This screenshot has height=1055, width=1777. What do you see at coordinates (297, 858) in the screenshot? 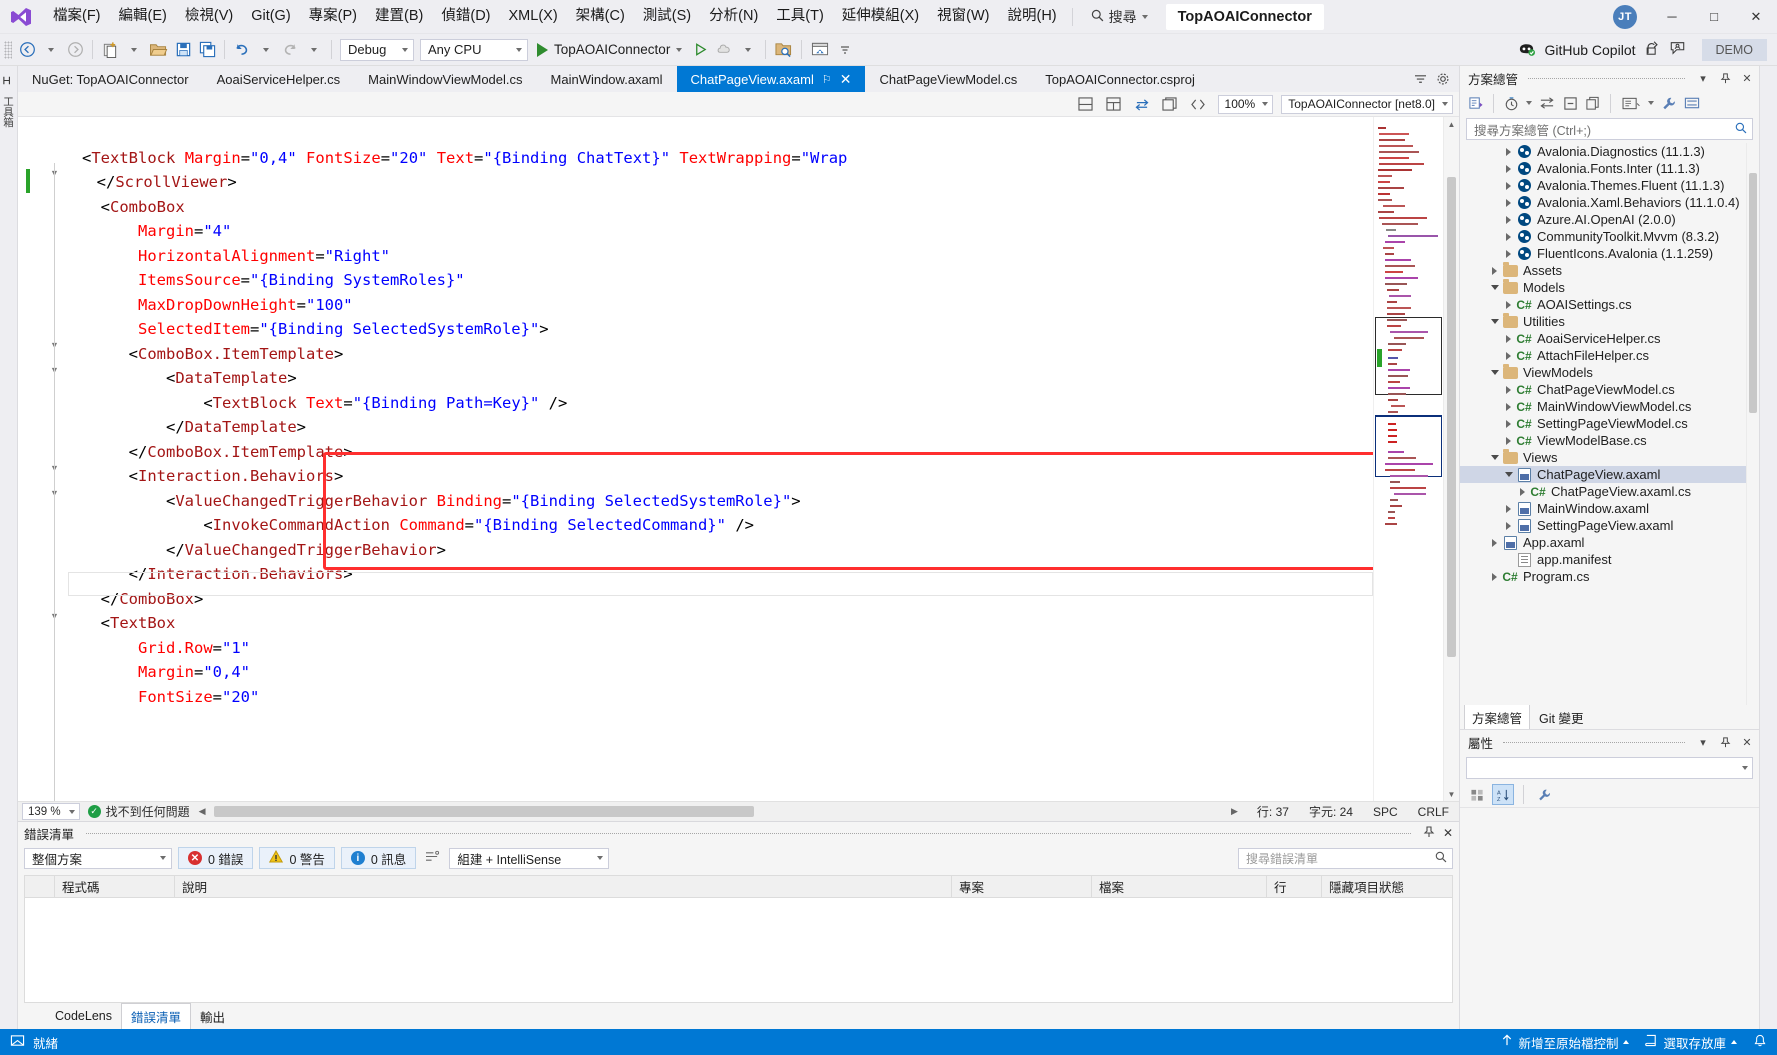
I see `warnings-filter-button: 0 警告` at bounding box center [297, 858].